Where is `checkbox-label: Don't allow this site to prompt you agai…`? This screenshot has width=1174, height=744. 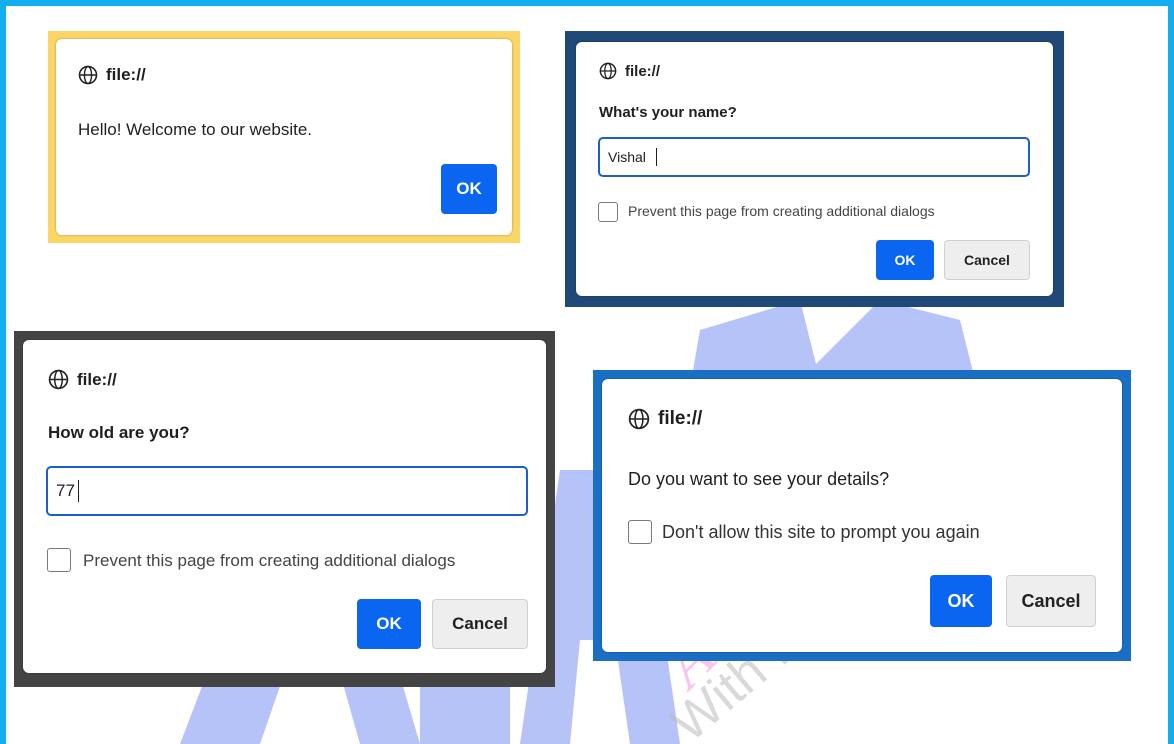
checkbox-label: Don't allow this site to prompt you agai… is located at coordinates (821, 532).